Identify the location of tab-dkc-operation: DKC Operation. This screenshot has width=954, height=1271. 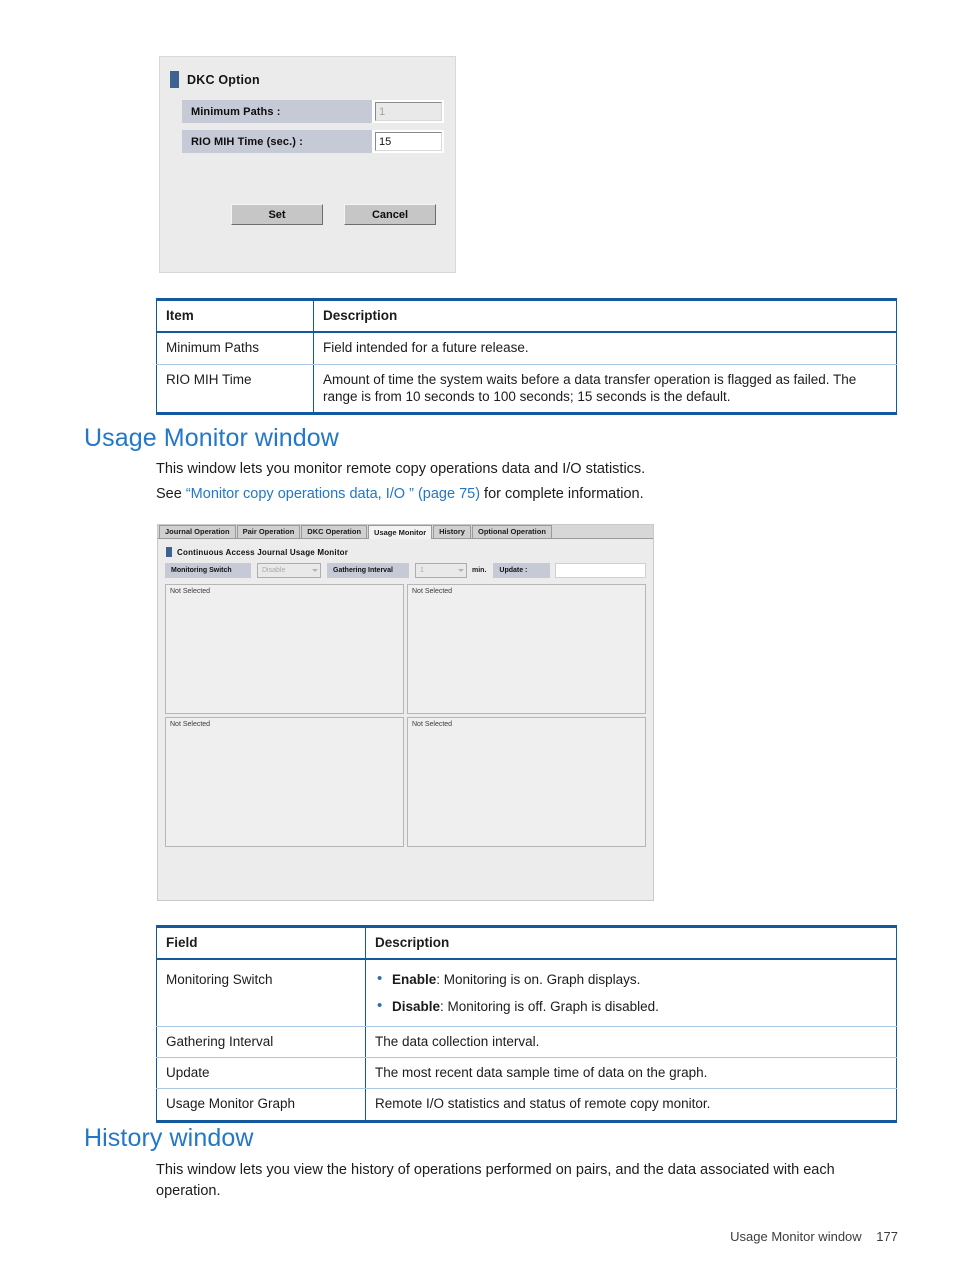
(334, 531).